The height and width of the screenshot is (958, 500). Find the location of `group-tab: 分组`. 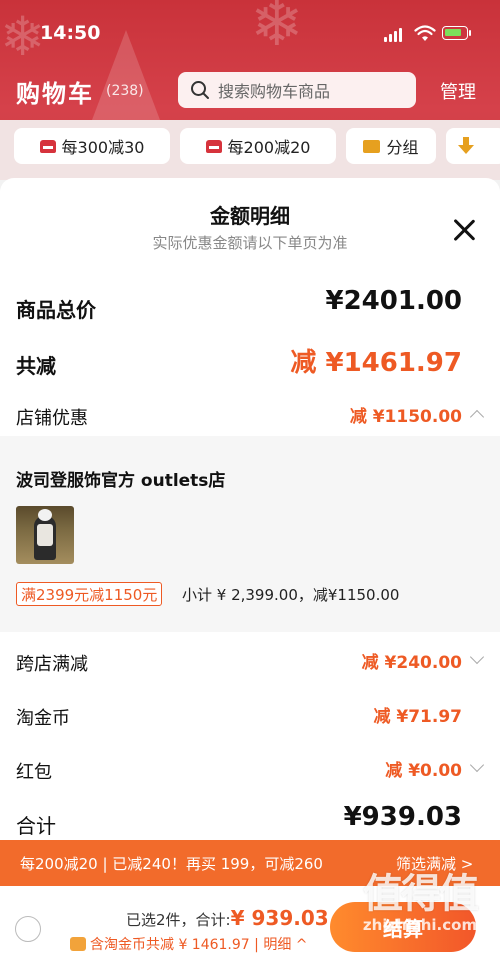

group-tab: 分组 is located at coordinates (391, 146).